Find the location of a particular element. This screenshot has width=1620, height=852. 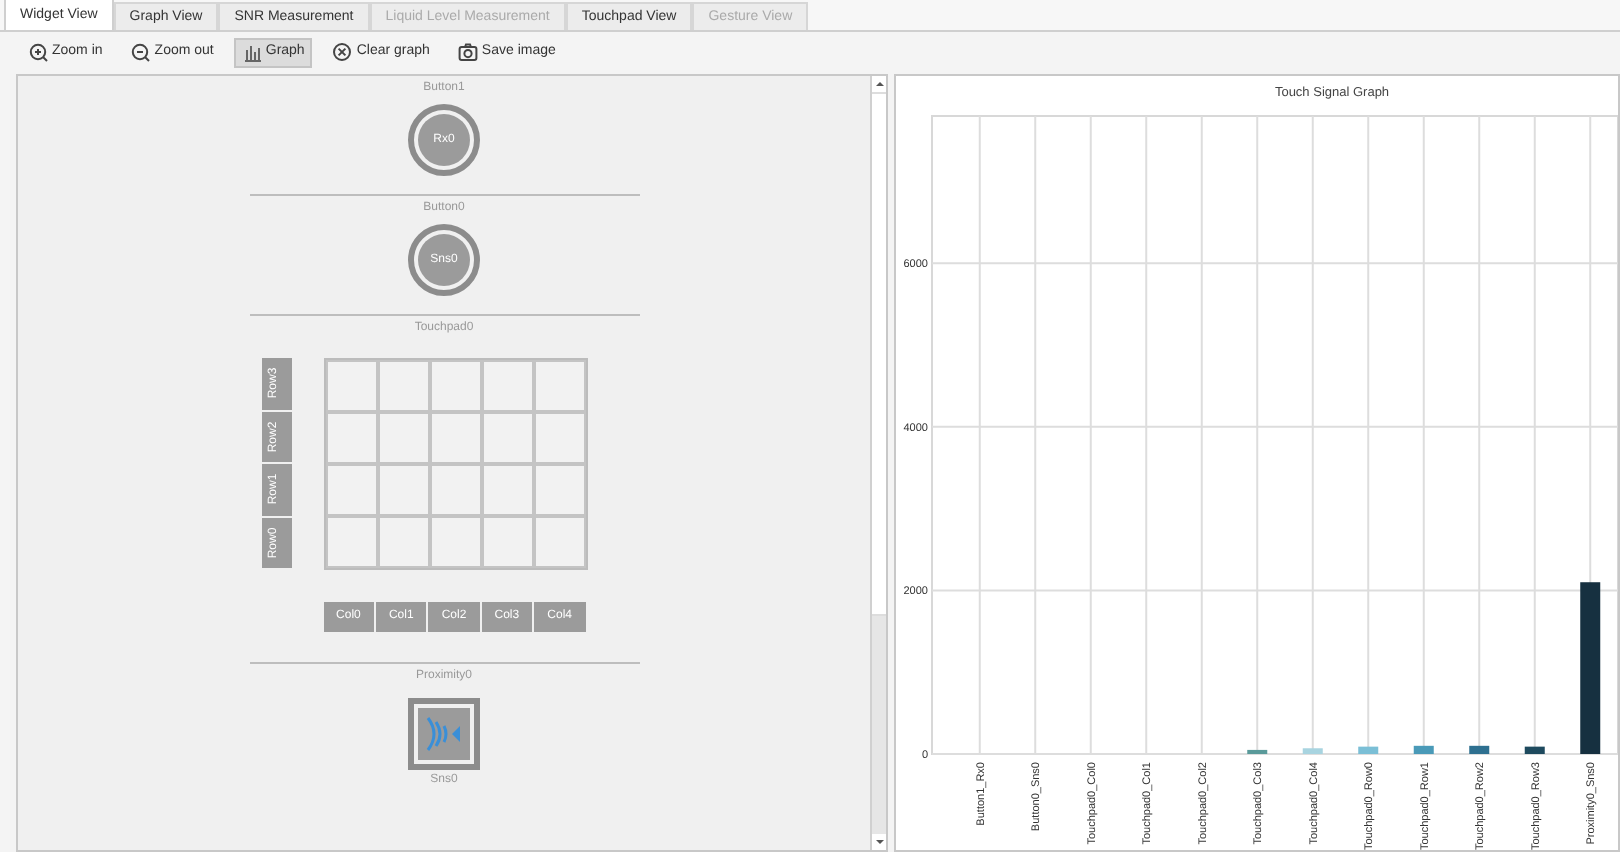

clear-icon is located at coordinates (342, 52).